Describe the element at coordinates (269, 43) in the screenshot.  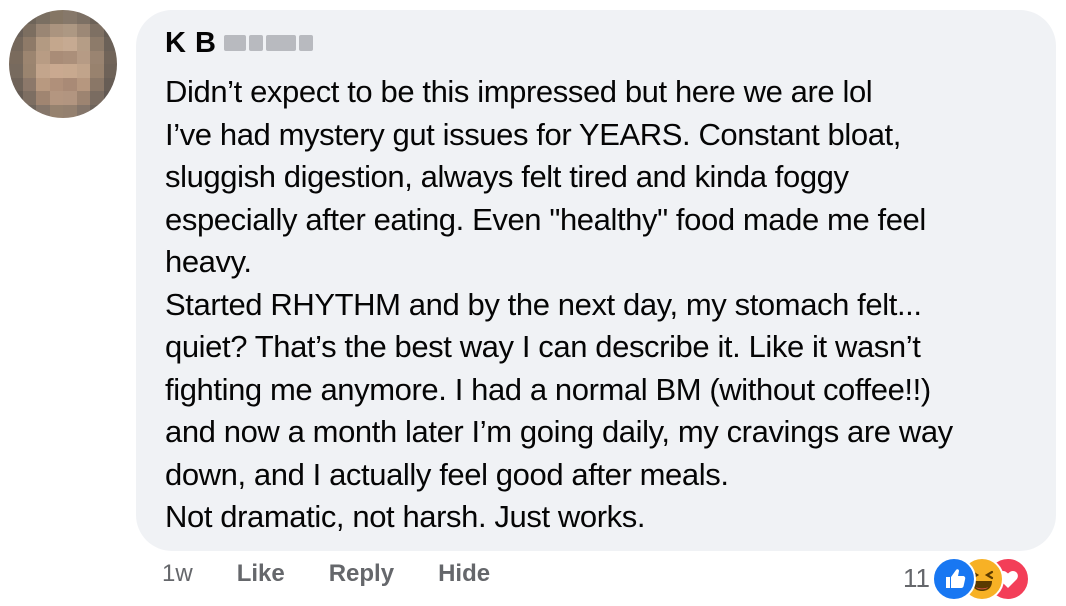
I see `redacted-surname` at that location.